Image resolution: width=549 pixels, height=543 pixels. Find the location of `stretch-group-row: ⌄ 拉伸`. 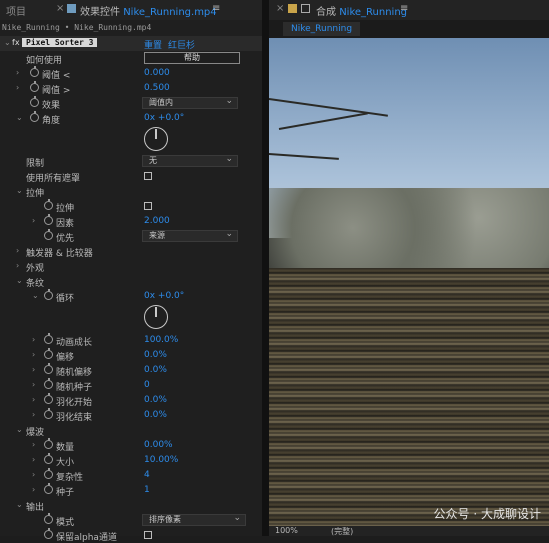

stretch-group-row: ⌄ 拉伸 is located at coordinates (131, 191).